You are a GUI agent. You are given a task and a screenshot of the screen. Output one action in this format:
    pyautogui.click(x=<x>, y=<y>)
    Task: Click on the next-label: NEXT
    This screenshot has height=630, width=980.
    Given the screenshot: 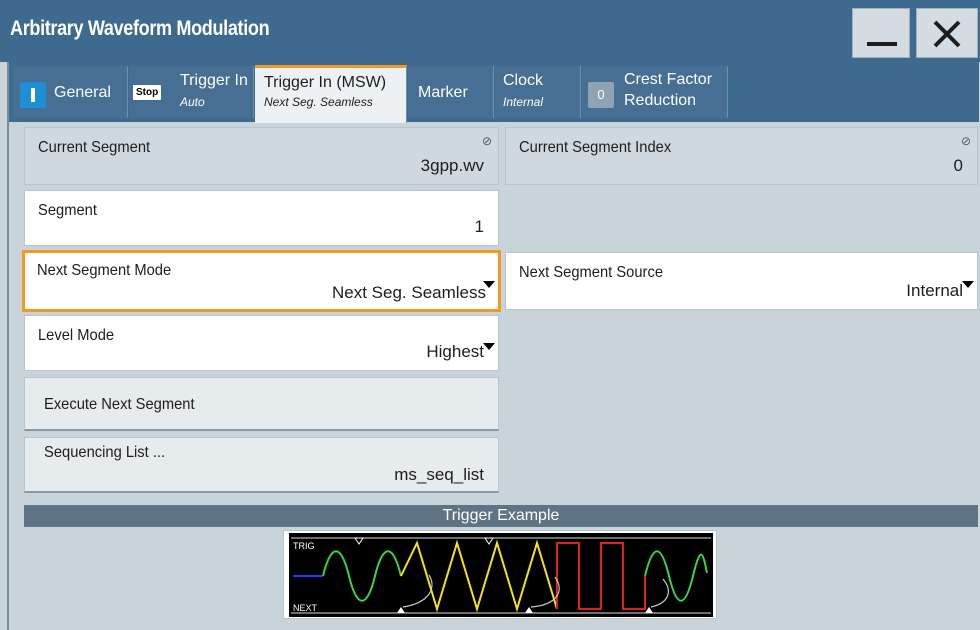 What is the action you would take?
    pyautogui.click(x=305, y=608)
    